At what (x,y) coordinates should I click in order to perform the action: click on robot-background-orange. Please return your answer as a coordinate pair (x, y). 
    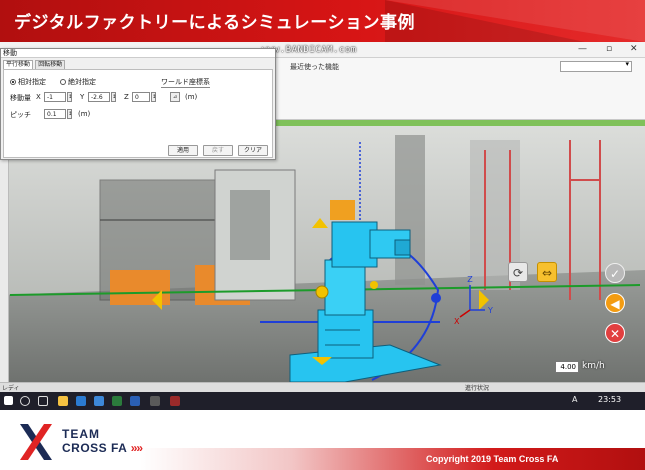
    Looking at the image, I should click on (342, 210).